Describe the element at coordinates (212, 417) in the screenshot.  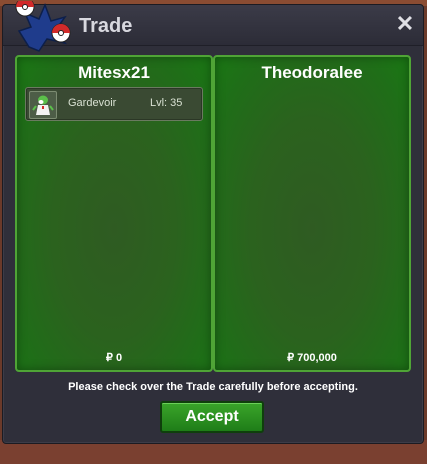
I see `accept-button: Accept` at that location.